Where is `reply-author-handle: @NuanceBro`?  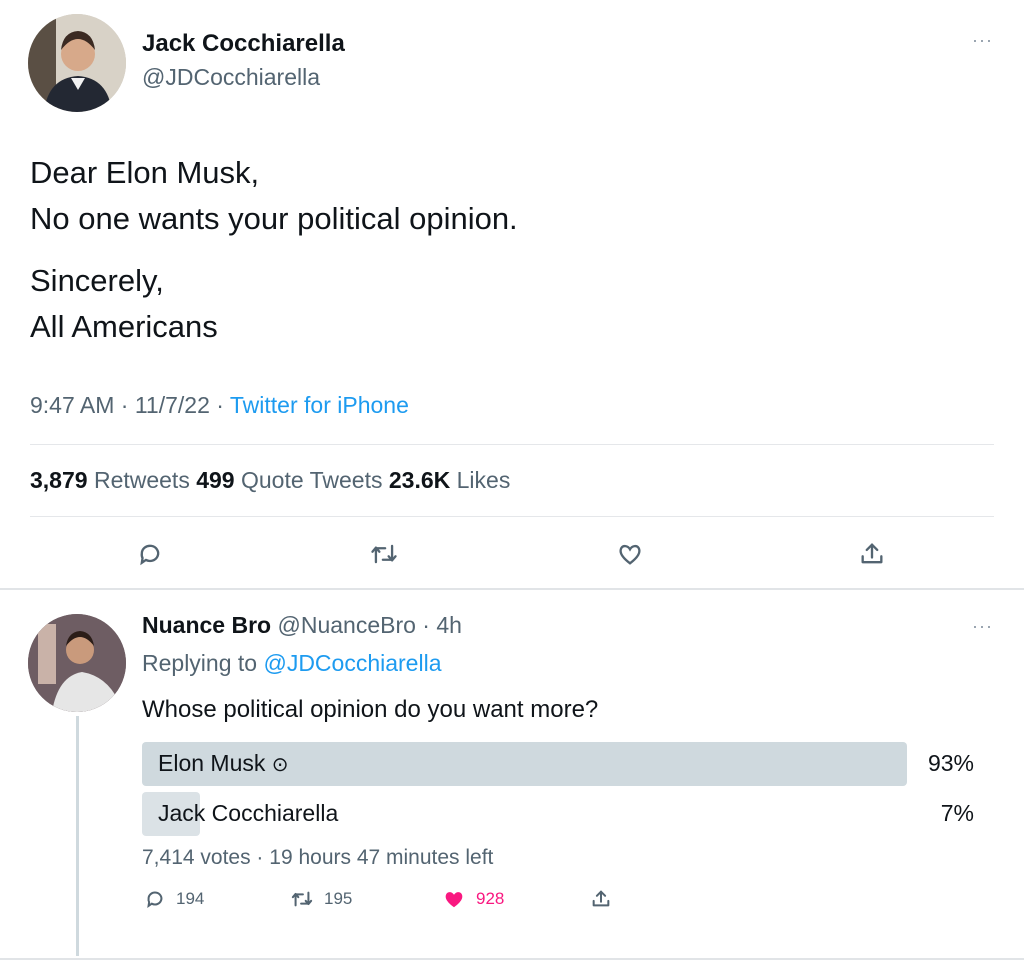
reply-author-handle: @NuanceBro is located at coordinates (343, 625).